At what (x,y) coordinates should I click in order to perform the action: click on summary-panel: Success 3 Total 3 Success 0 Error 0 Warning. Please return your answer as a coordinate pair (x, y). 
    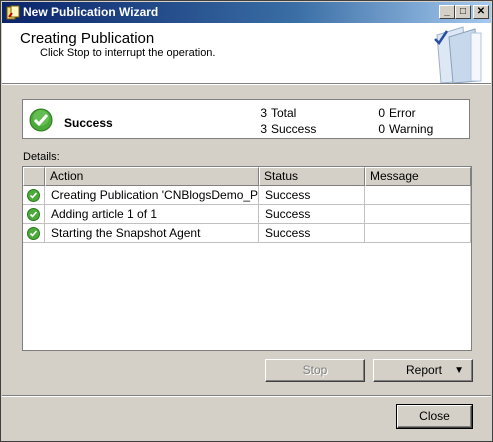
    Looking at the image, I should click on (246, 119).